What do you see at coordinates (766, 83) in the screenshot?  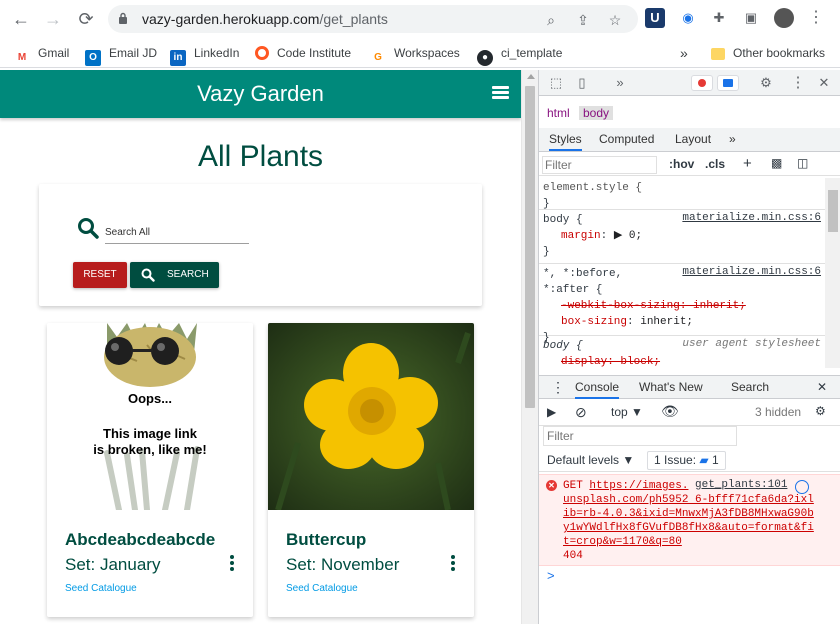 I see `settings-gear-icon: ⚙` at bounding box center [766, 83].